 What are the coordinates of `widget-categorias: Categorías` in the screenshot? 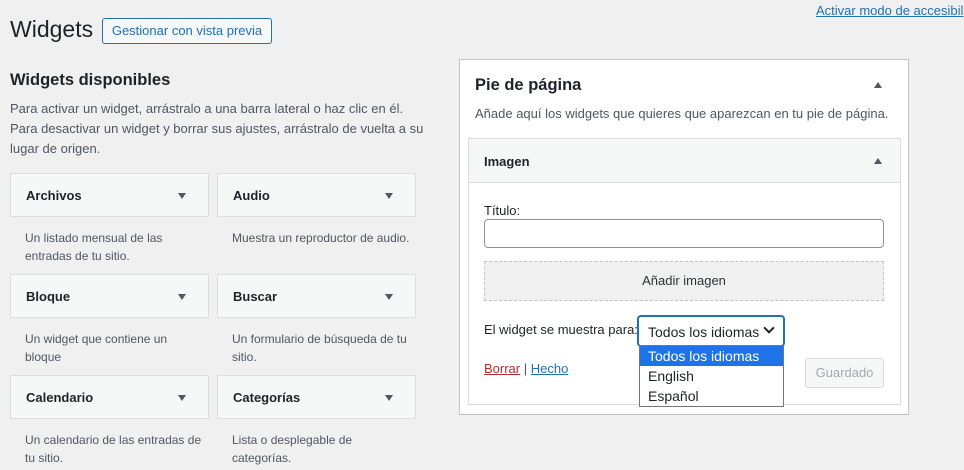 It's located at (316, 397).